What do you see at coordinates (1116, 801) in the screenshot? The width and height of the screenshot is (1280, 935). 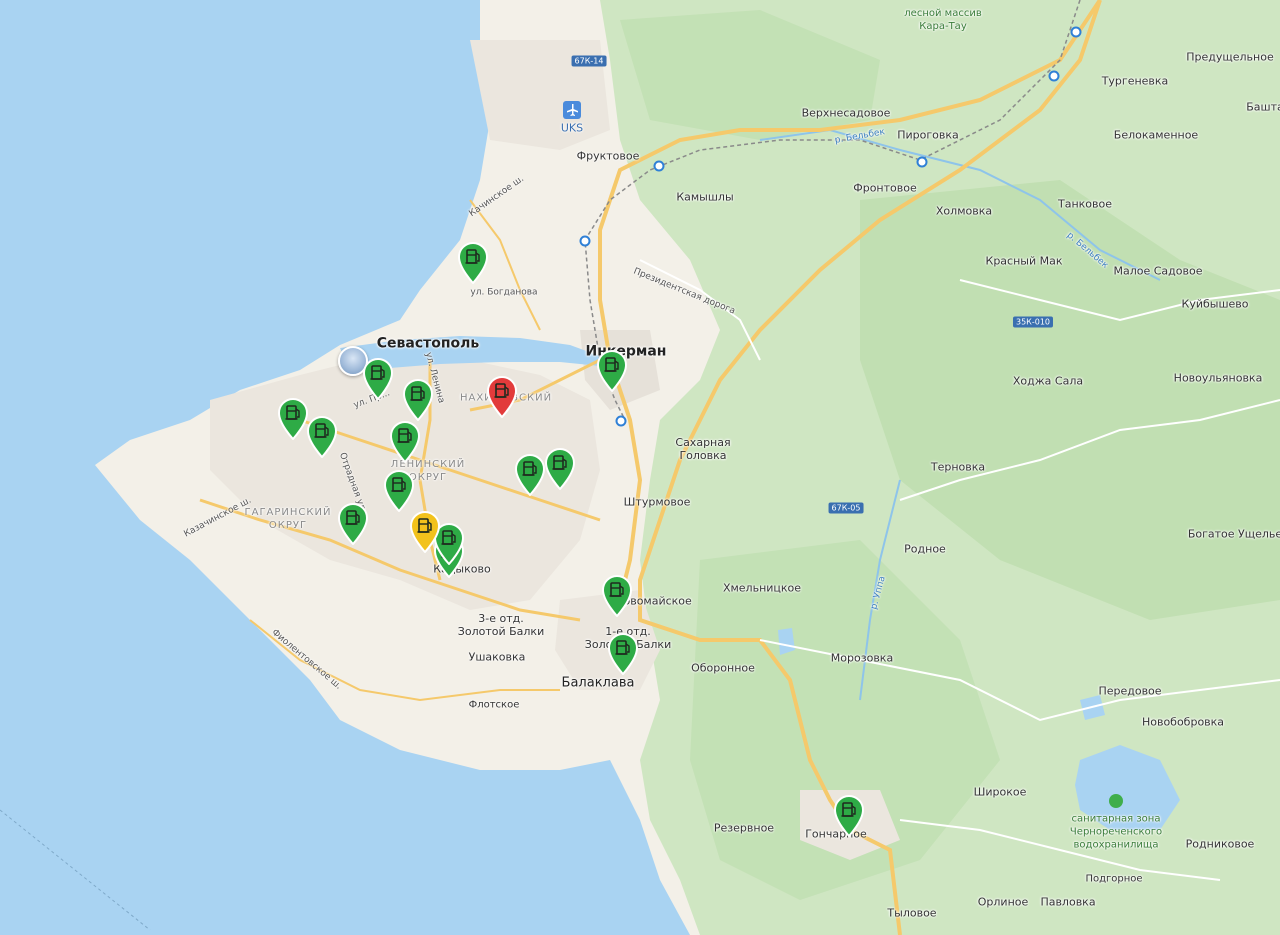 I see `reserve-paw-icon` at bounding box center [1116, 801].